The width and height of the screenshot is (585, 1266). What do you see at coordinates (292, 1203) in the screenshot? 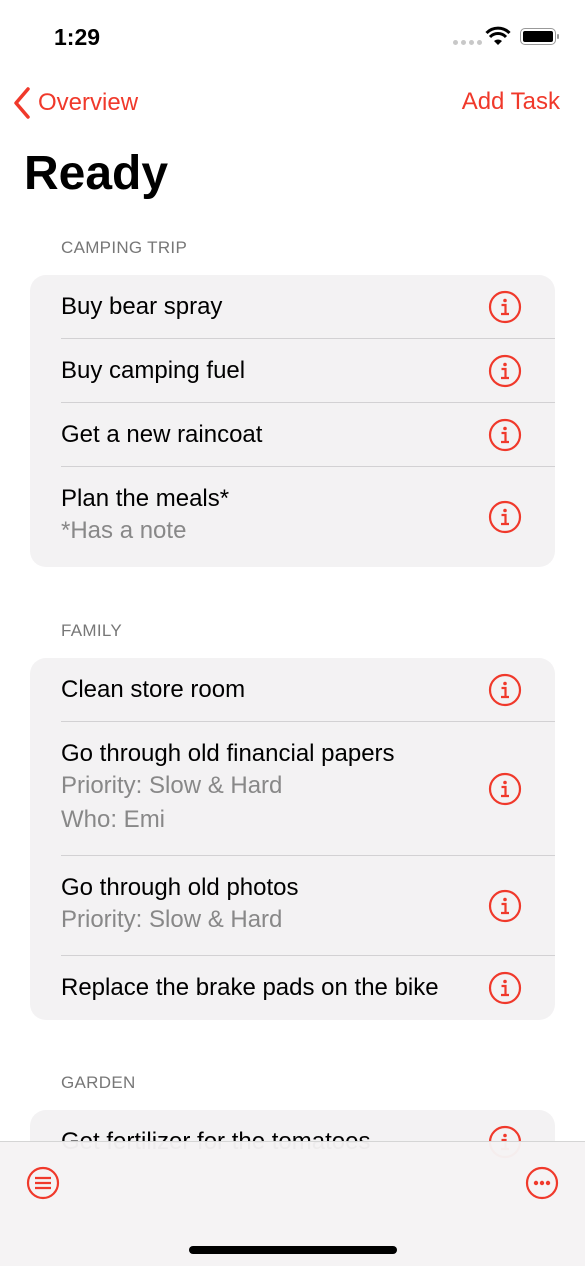
I see `bottom-toolbar` at bounding box center [292, 1203].